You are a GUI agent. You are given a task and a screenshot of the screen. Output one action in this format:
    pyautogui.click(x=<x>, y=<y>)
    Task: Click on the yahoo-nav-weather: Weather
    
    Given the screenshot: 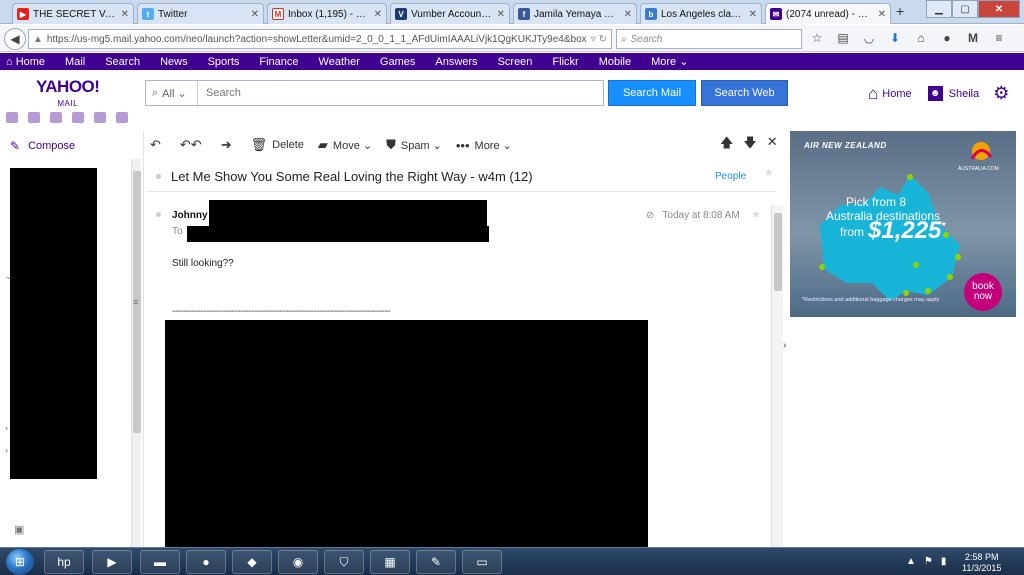 What is the action you would take?
    pyautogui.click(x=339, y=62)
    